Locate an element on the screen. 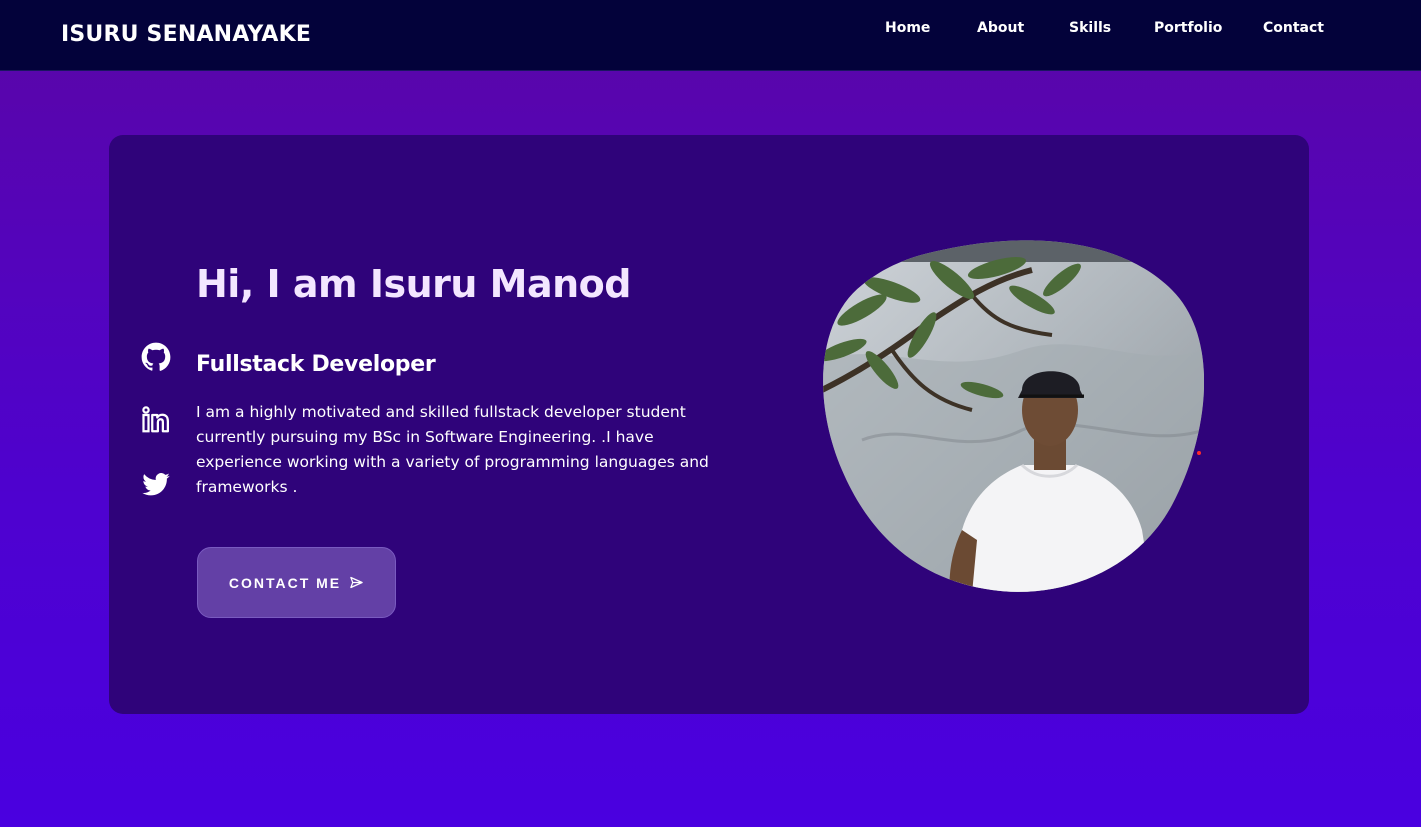 This screenshot has height=827, width=1421. contact-me-button: CONTACT ME is located at coordinates (296, 582).